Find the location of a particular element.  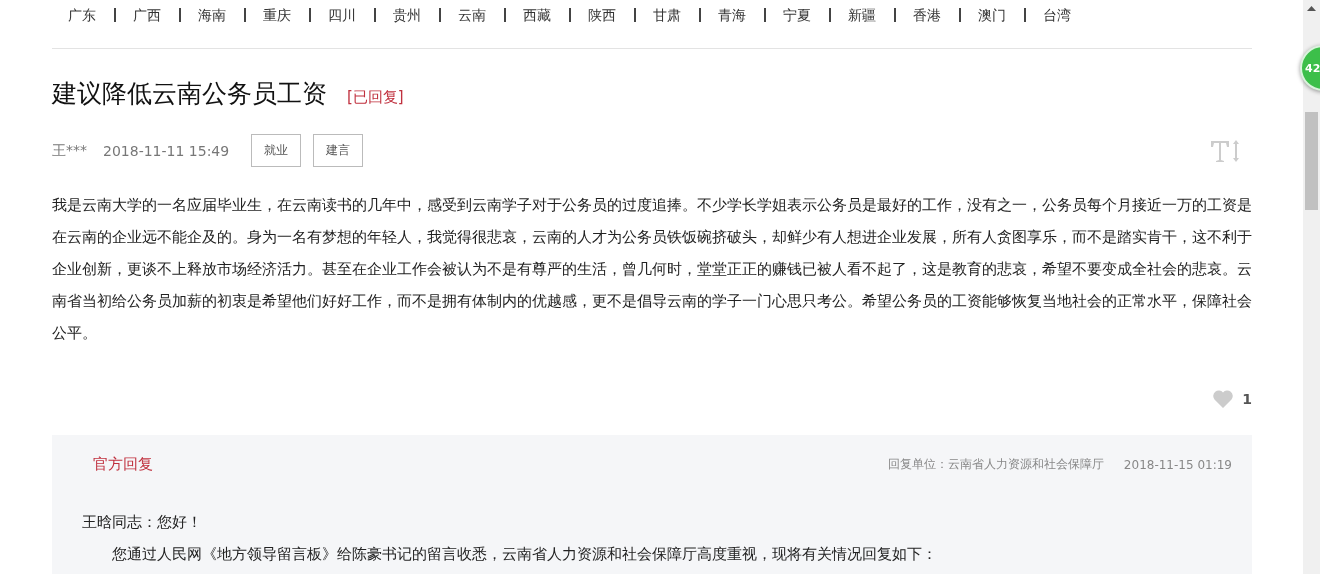

nav-link: 海南 is located at coordinates (211, 15).